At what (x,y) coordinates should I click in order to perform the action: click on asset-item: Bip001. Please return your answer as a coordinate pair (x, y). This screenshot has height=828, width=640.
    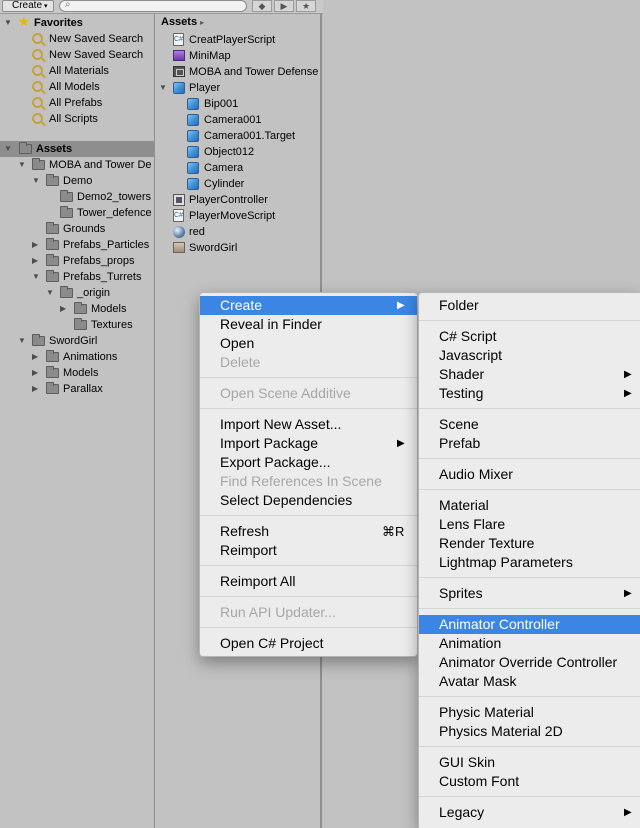
    Looking at the image, I should click on (237, 104).